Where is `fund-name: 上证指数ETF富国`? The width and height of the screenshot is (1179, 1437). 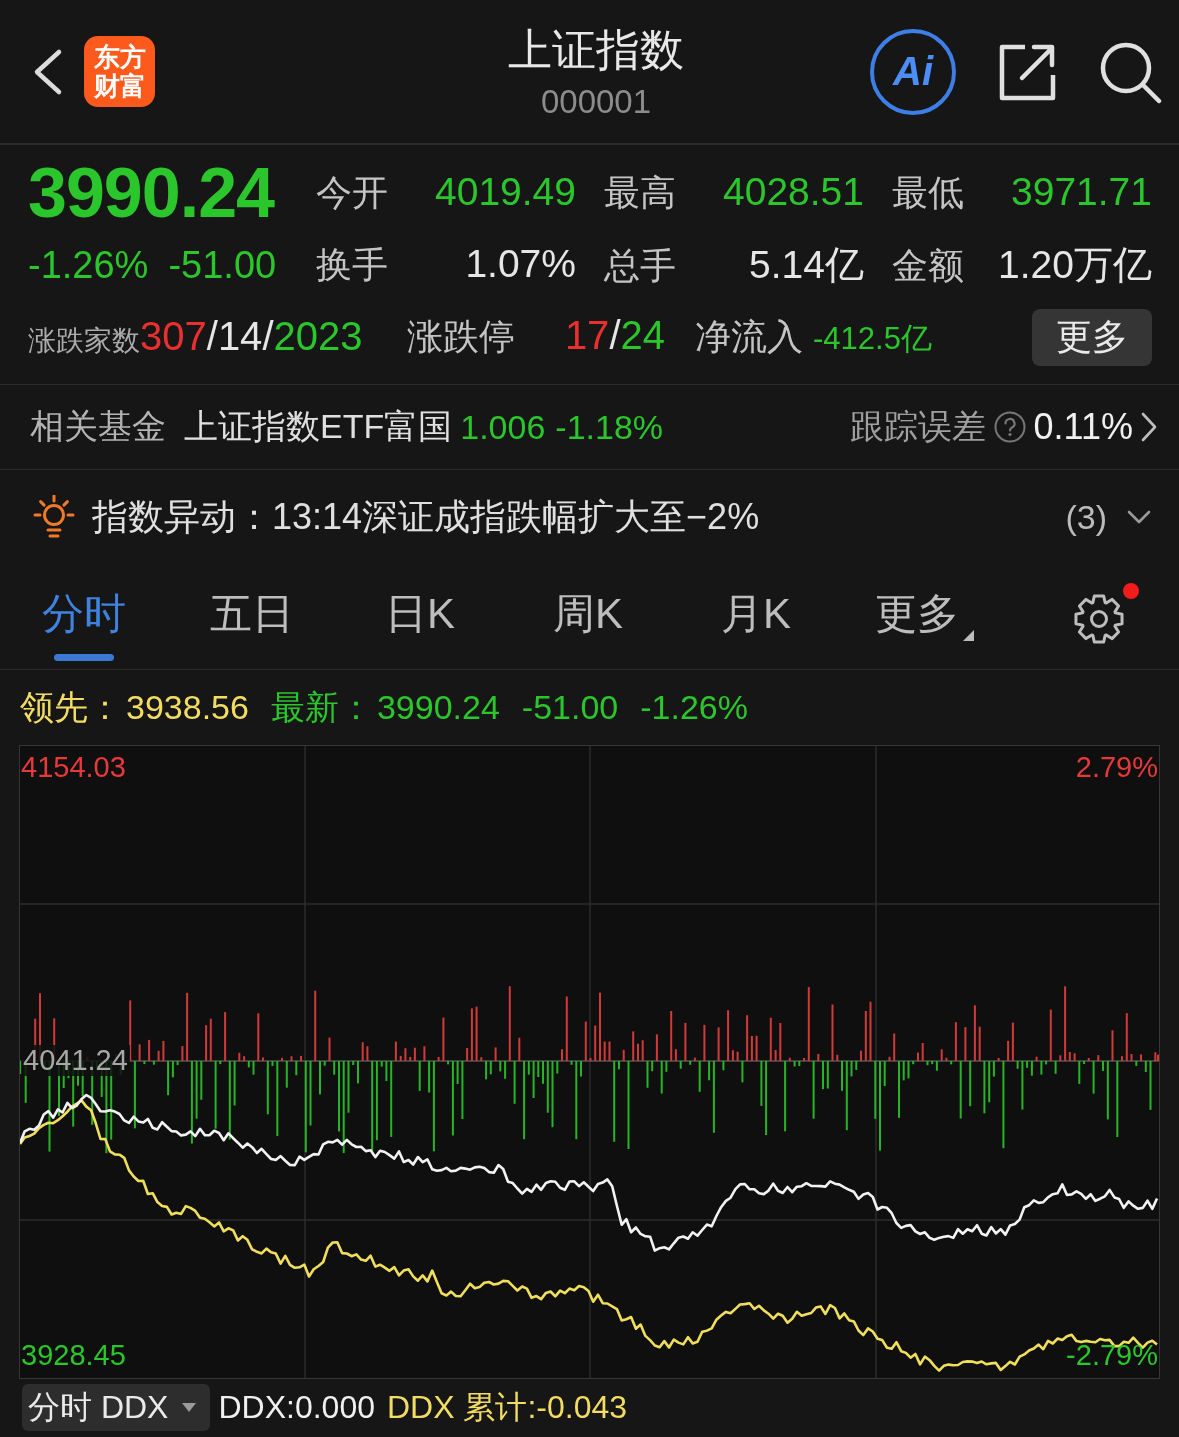
fund-name: 上证指数ETF富国 is located at coordinates (318, 427).